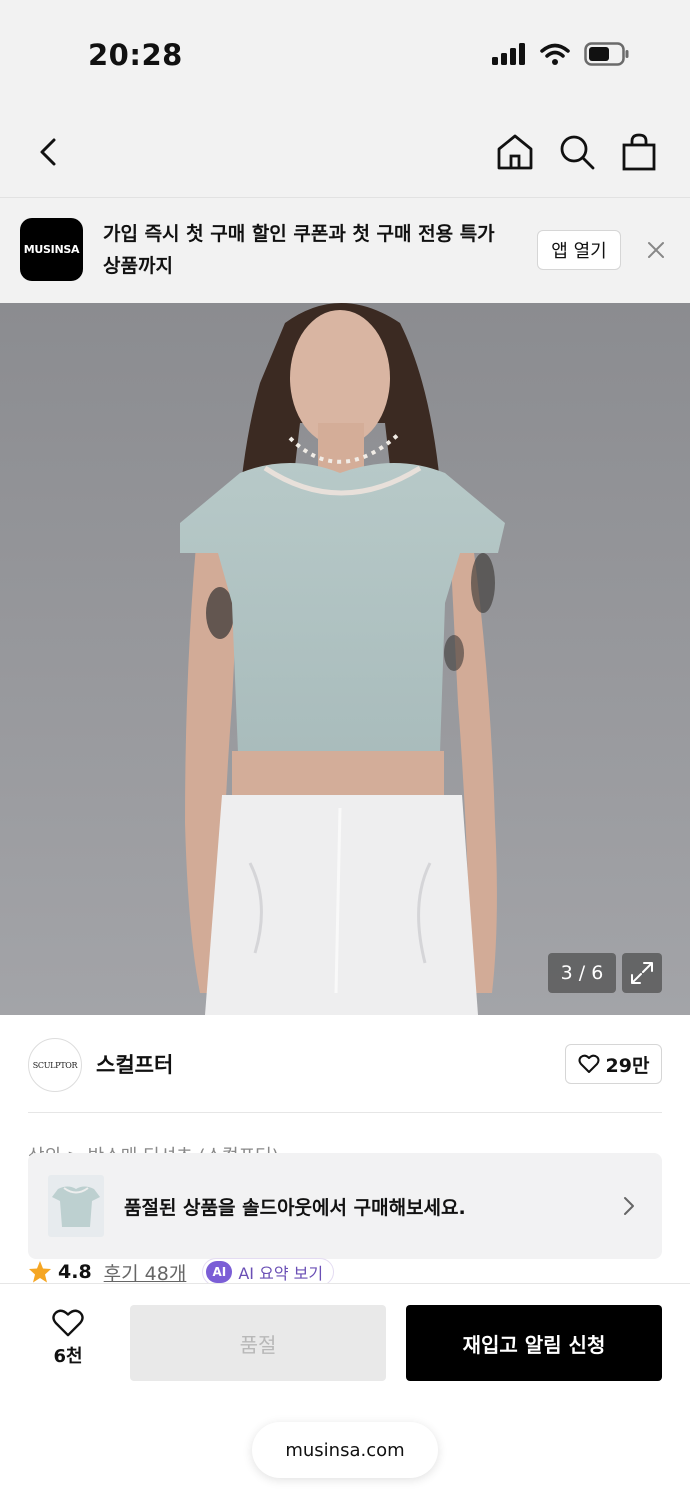 The image size is (690, 1500). I want to click on soldout-message: 품절된 상품을 솔드아웃에서 구매해보세요., so click(295, 1208).